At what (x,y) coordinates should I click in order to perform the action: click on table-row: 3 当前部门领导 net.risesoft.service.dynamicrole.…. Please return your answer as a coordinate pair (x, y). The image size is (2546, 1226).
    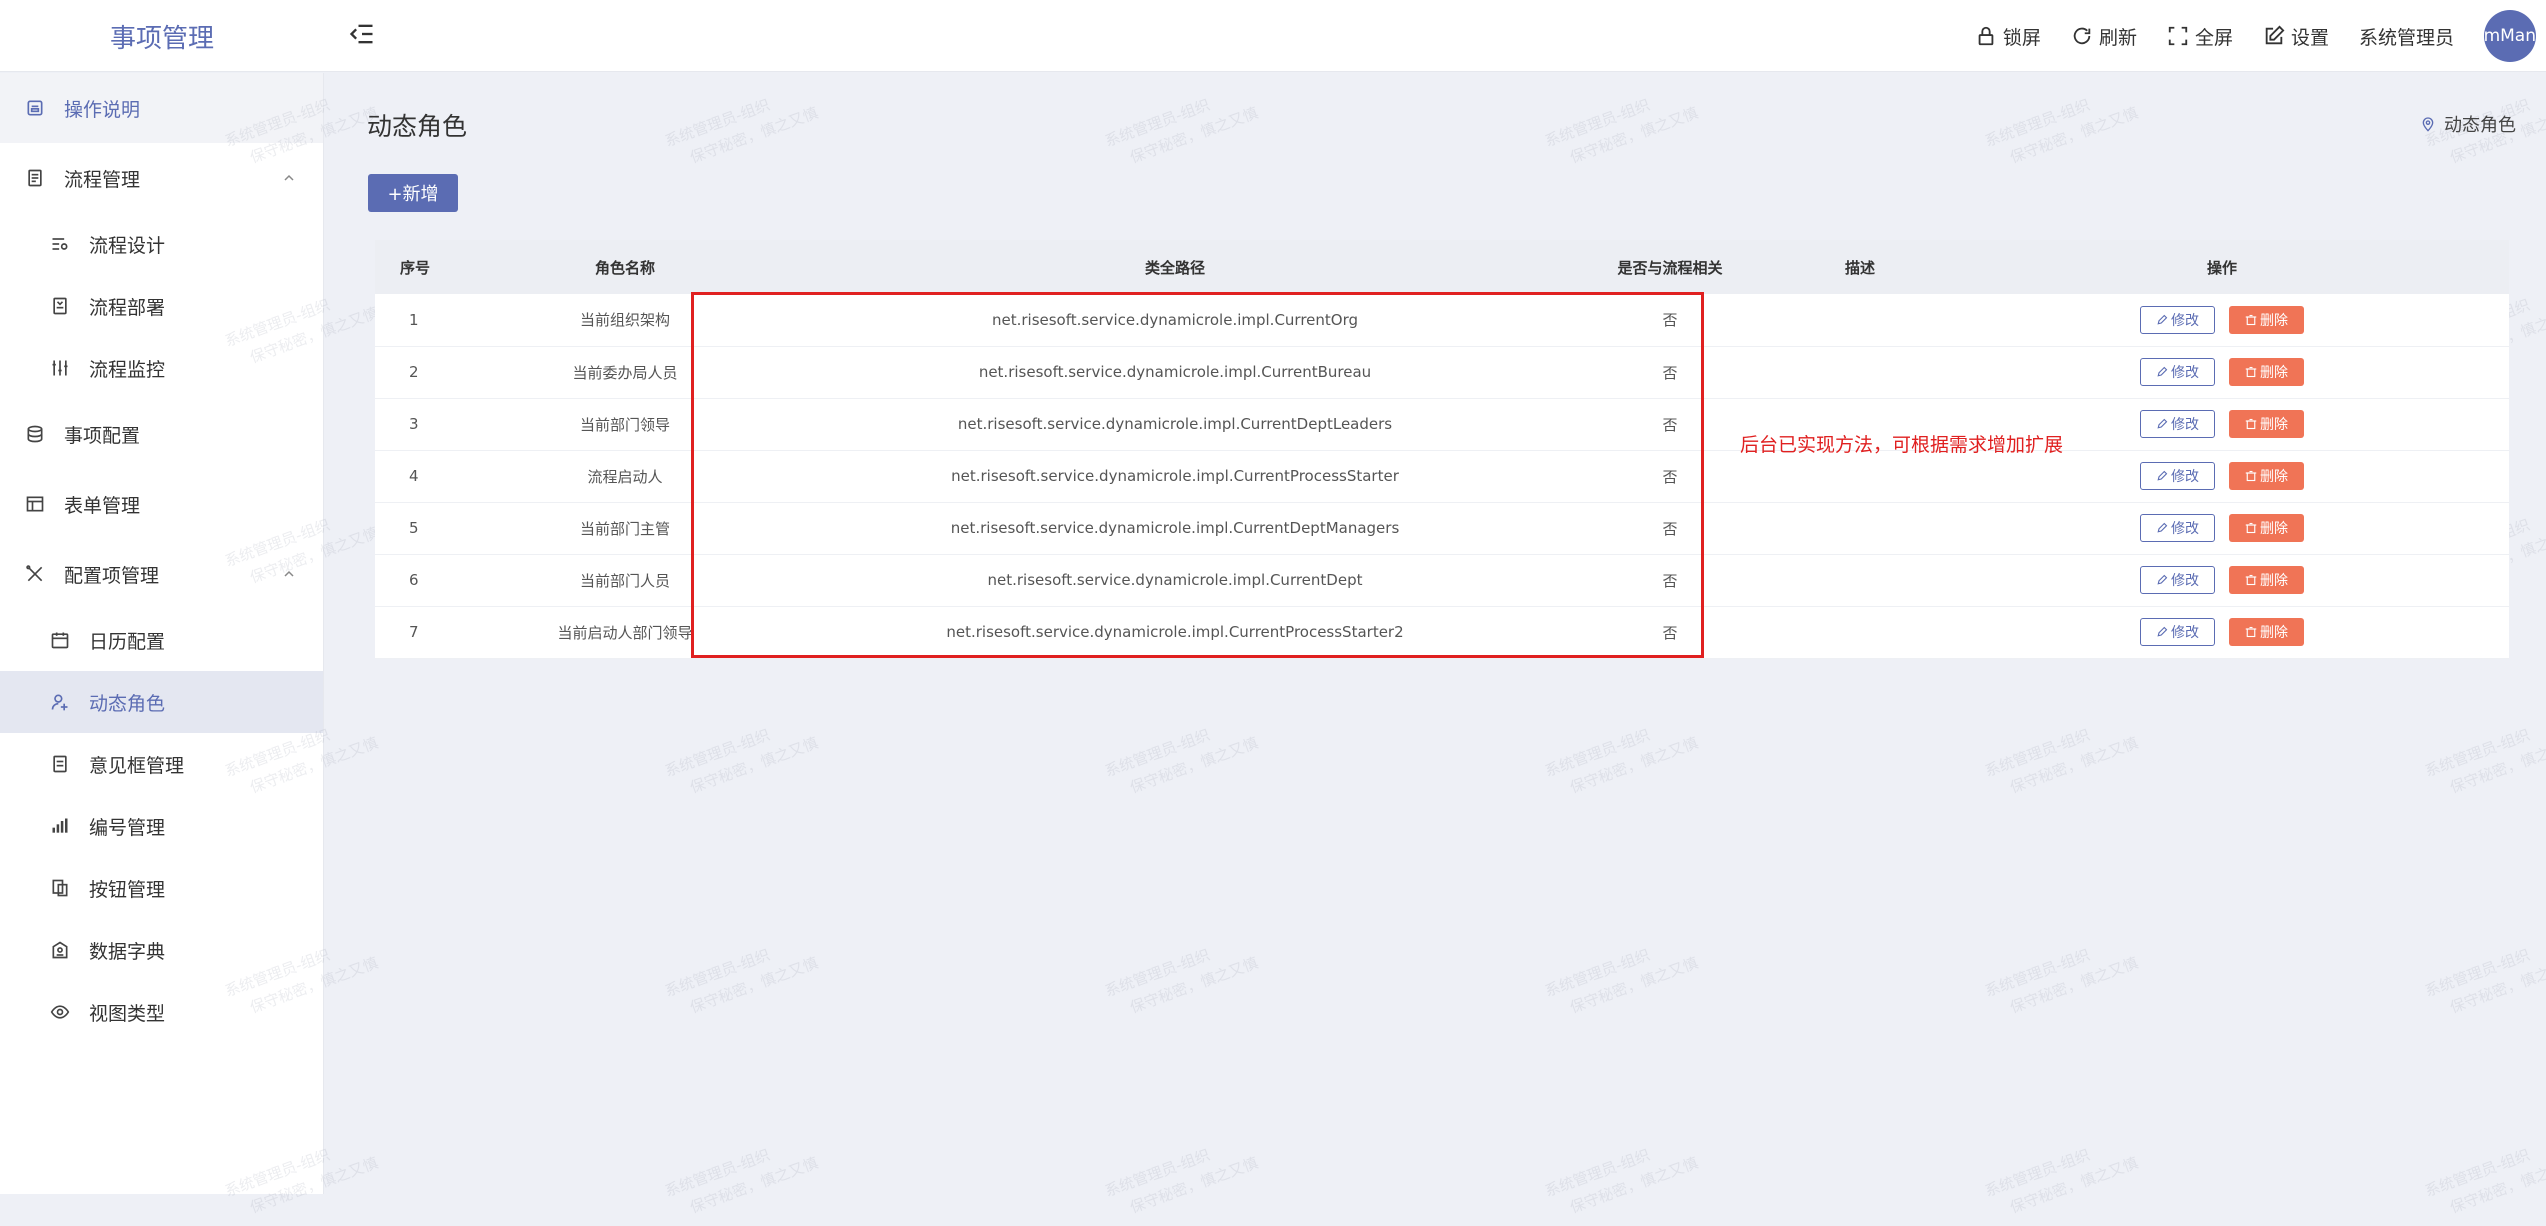
    Looking at the image, I should click on (1442, 424).